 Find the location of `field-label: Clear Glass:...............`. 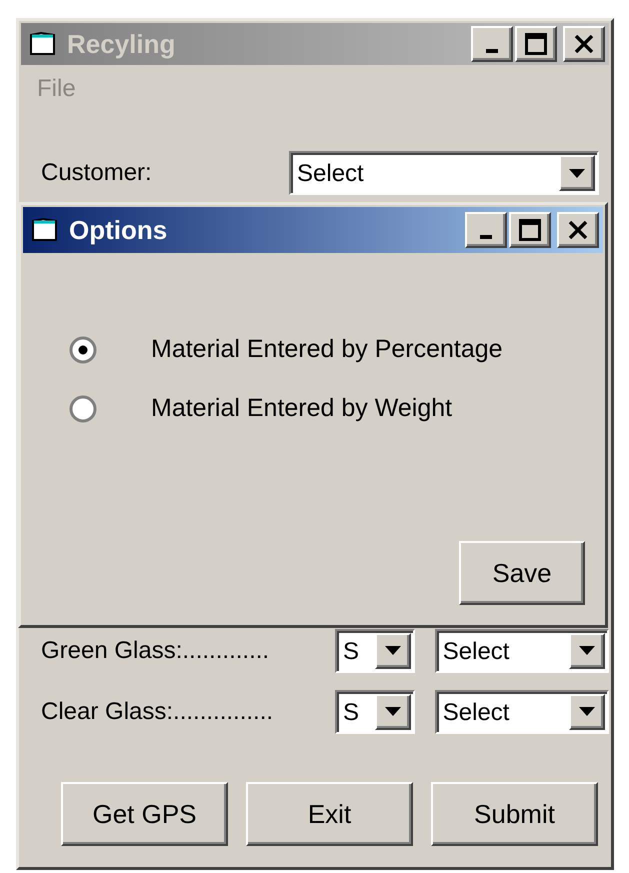

field-label: Clear Glass:............... is located at coordinates (157, 712).